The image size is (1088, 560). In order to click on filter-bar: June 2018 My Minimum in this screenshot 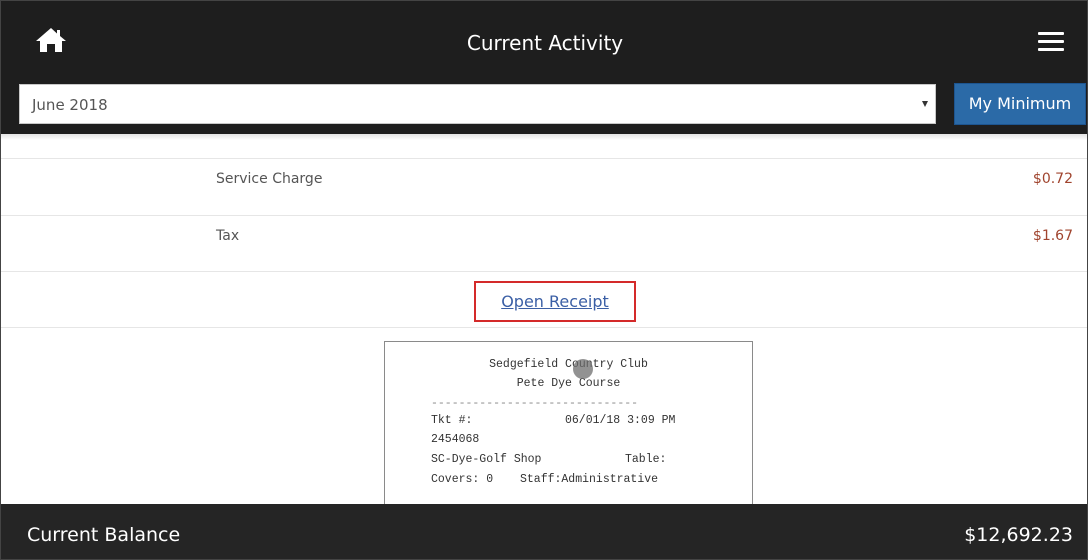, I will do `click(544, 104)`.